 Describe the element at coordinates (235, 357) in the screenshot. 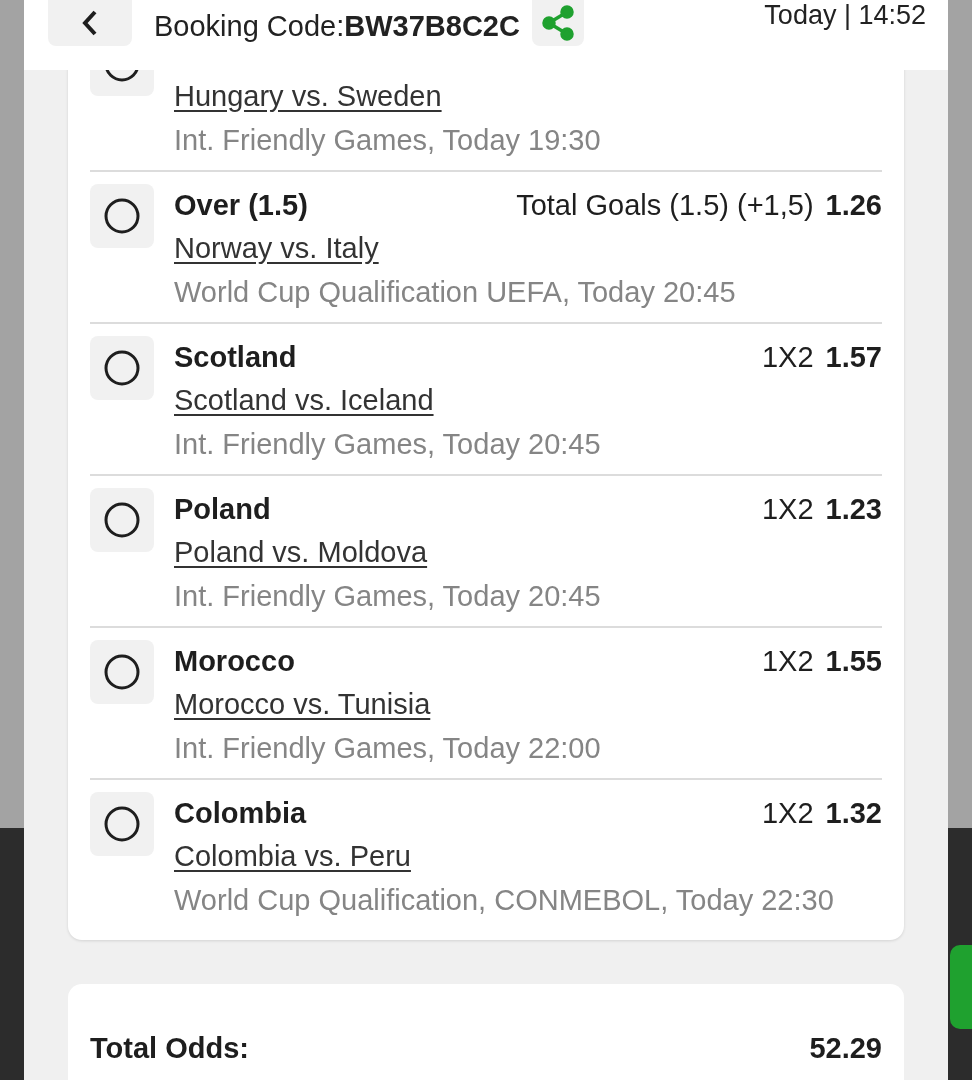

I see `pick-name: Scotland` at that location.